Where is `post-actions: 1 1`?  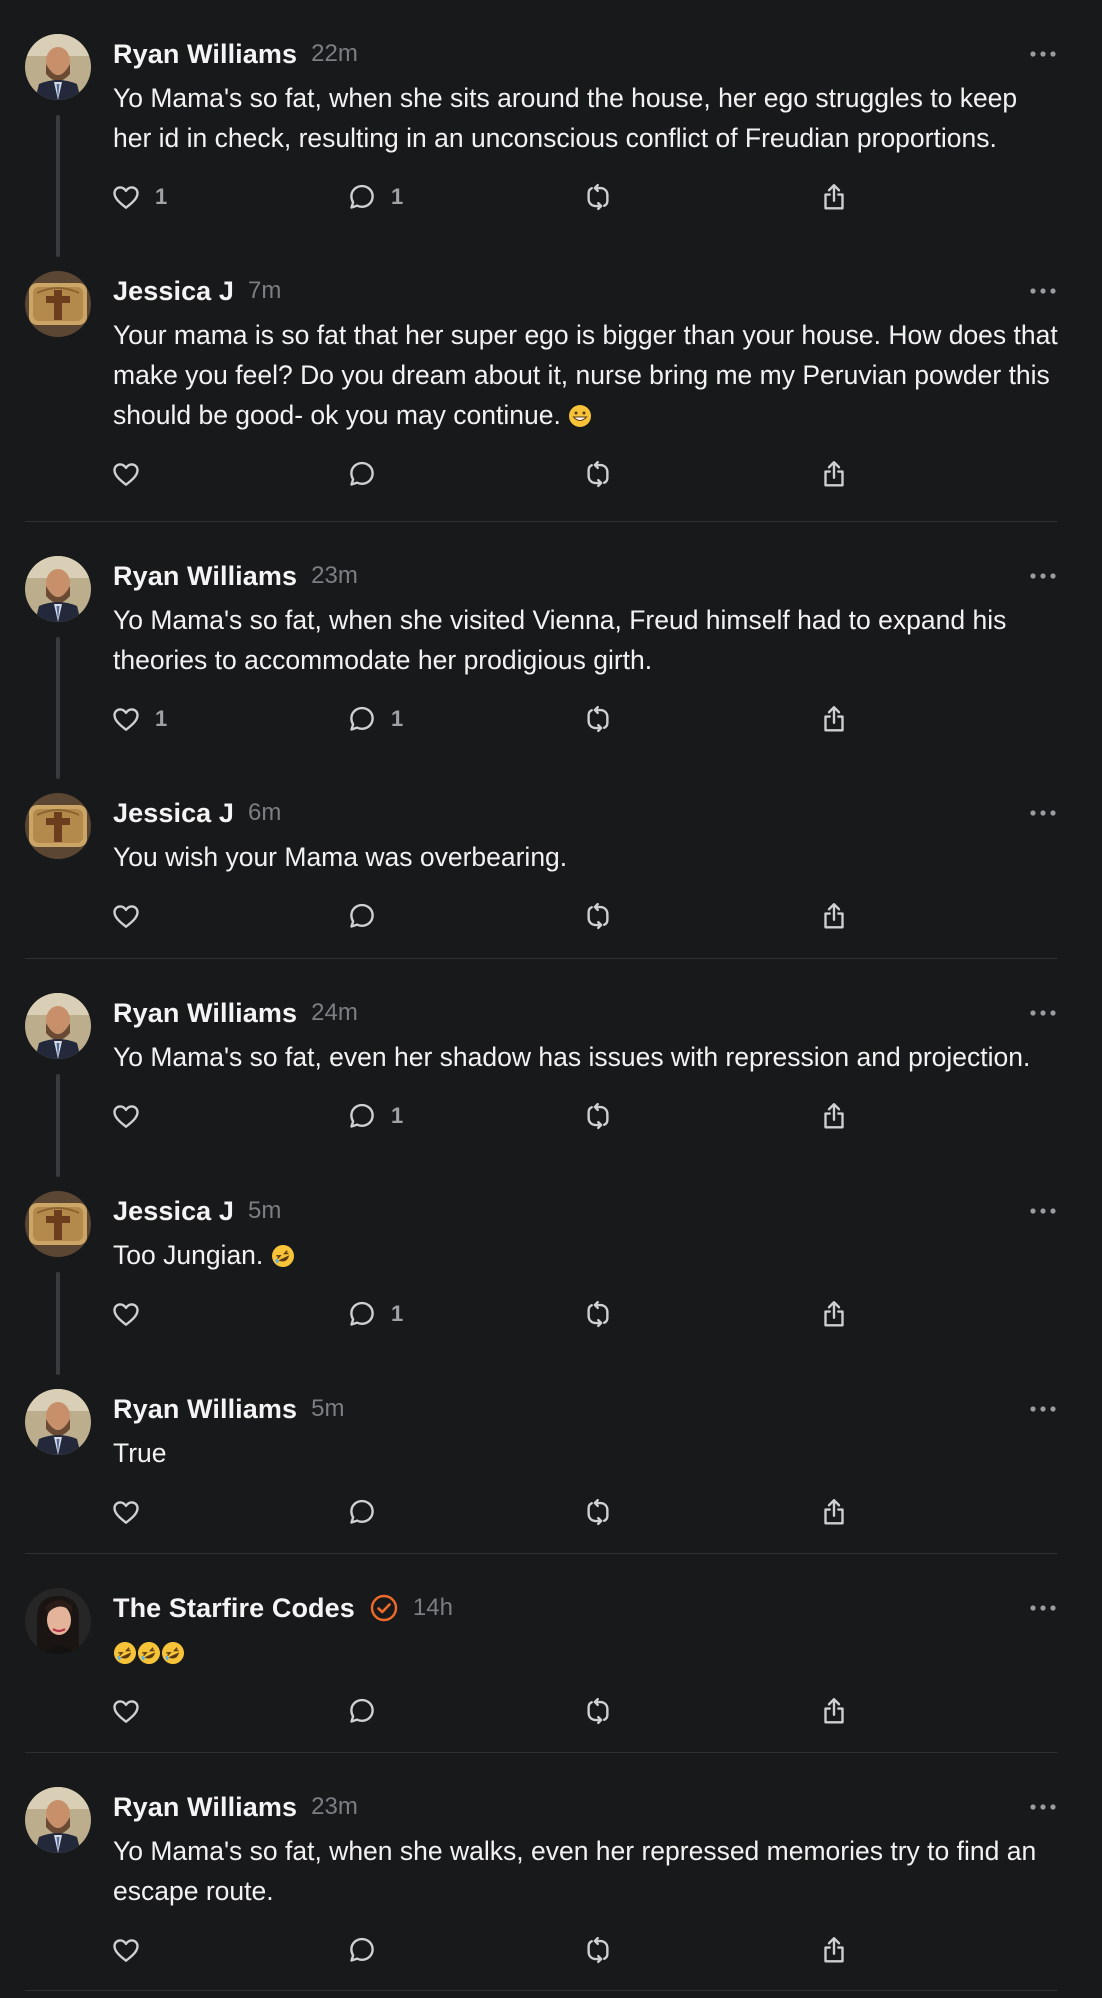 post-actions: 1 1 is located at coordinates (585, 719).